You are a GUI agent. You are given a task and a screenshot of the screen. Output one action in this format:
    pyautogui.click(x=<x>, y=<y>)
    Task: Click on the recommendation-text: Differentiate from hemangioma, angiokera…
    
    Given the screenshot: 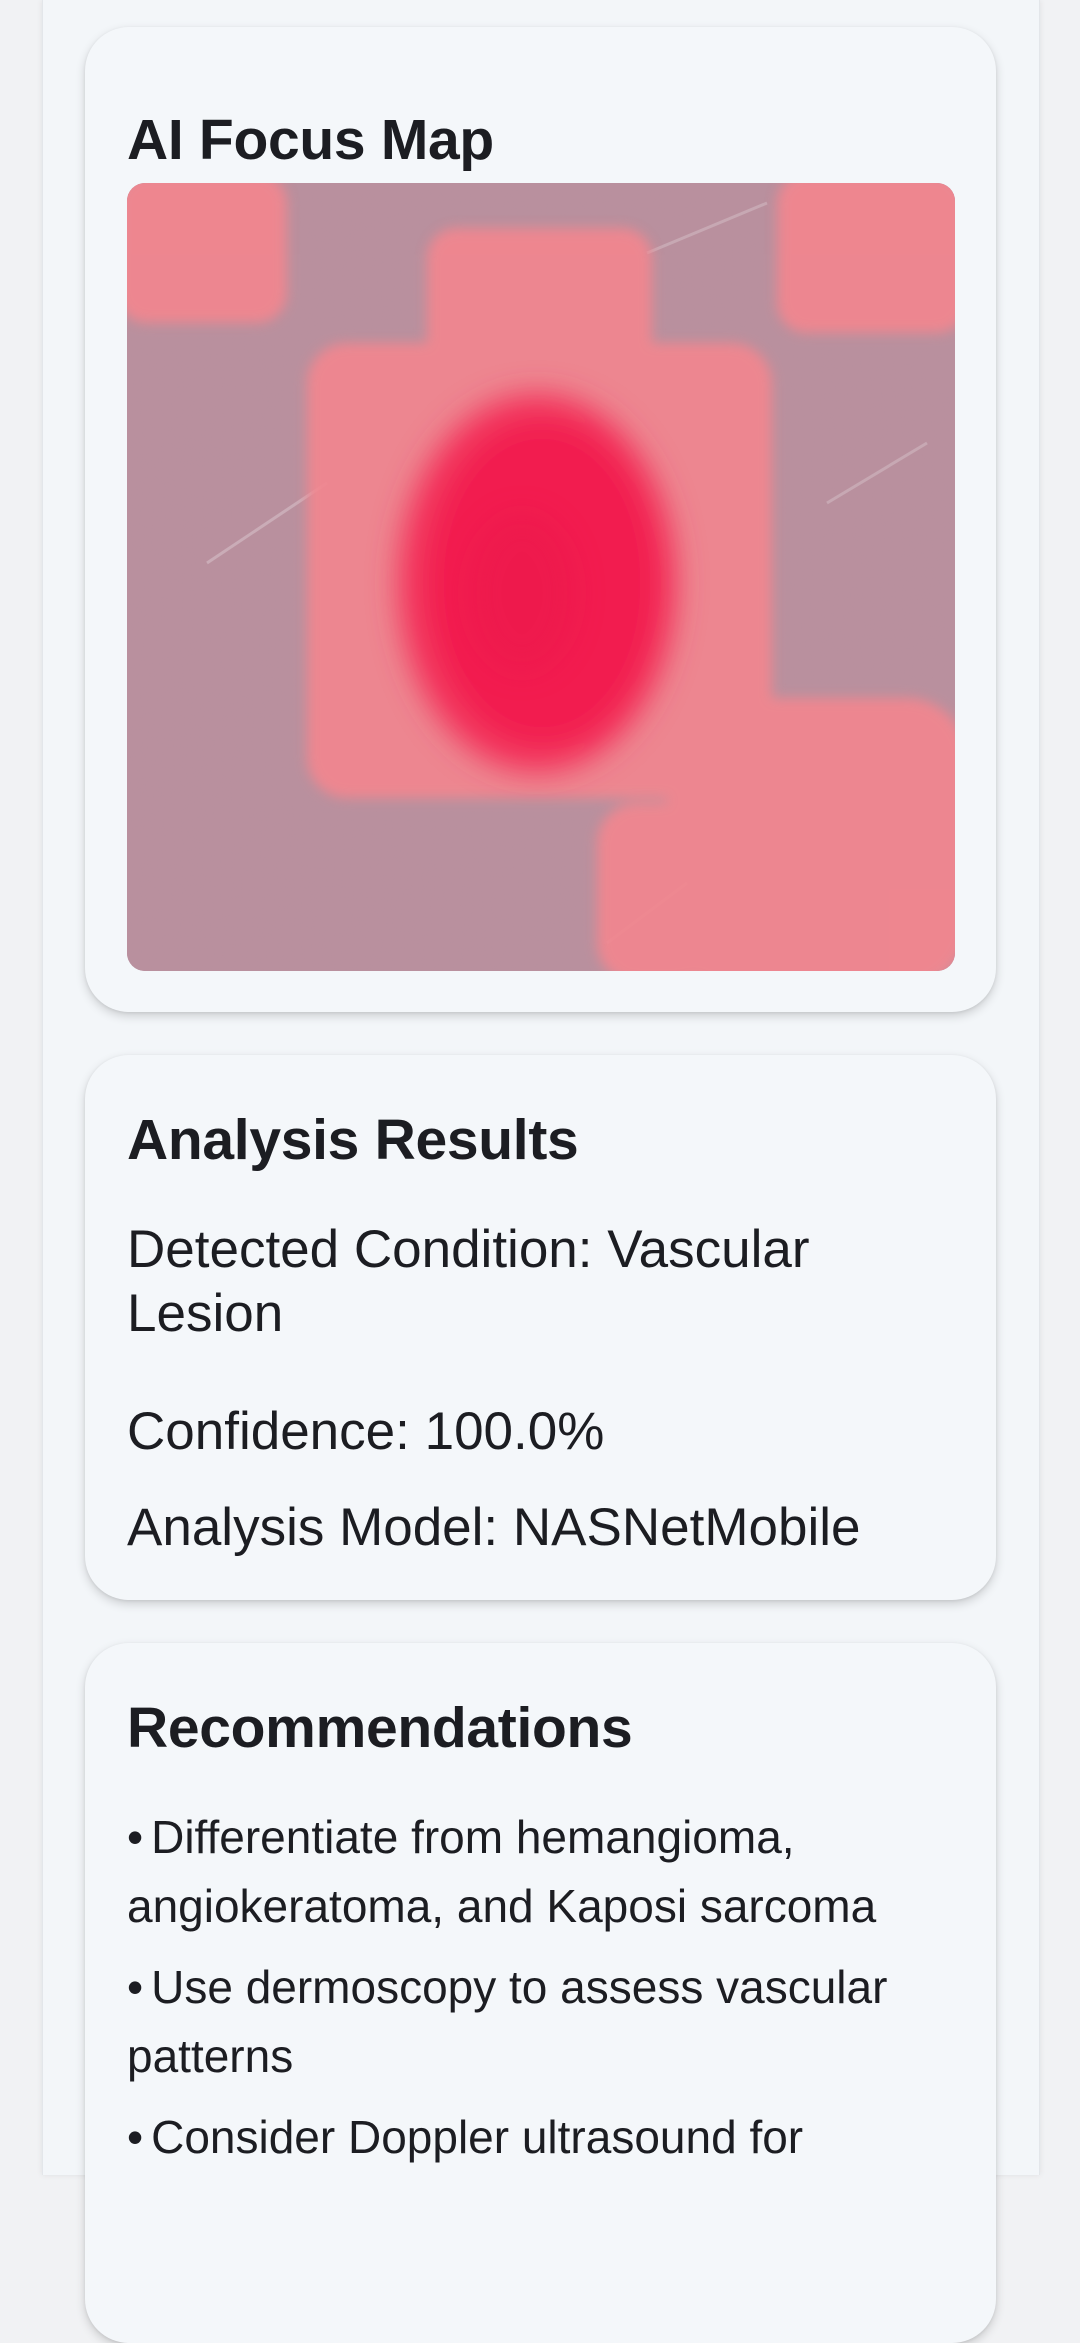 What is the action you would take?
    pyautogui.click(x=502, y=1871)
    